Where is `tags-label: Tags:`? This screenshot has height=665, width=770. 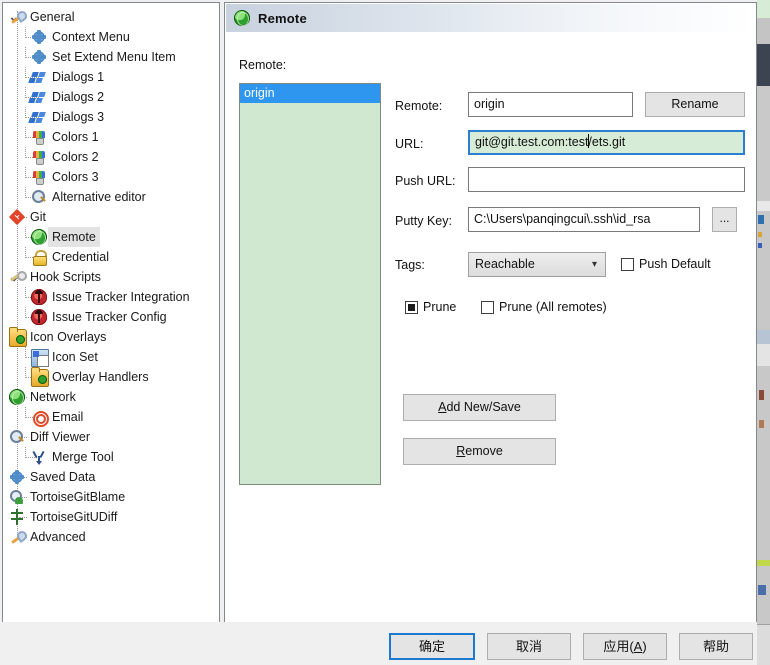
tags-label: Tags: is located at coordinates (410, 265).